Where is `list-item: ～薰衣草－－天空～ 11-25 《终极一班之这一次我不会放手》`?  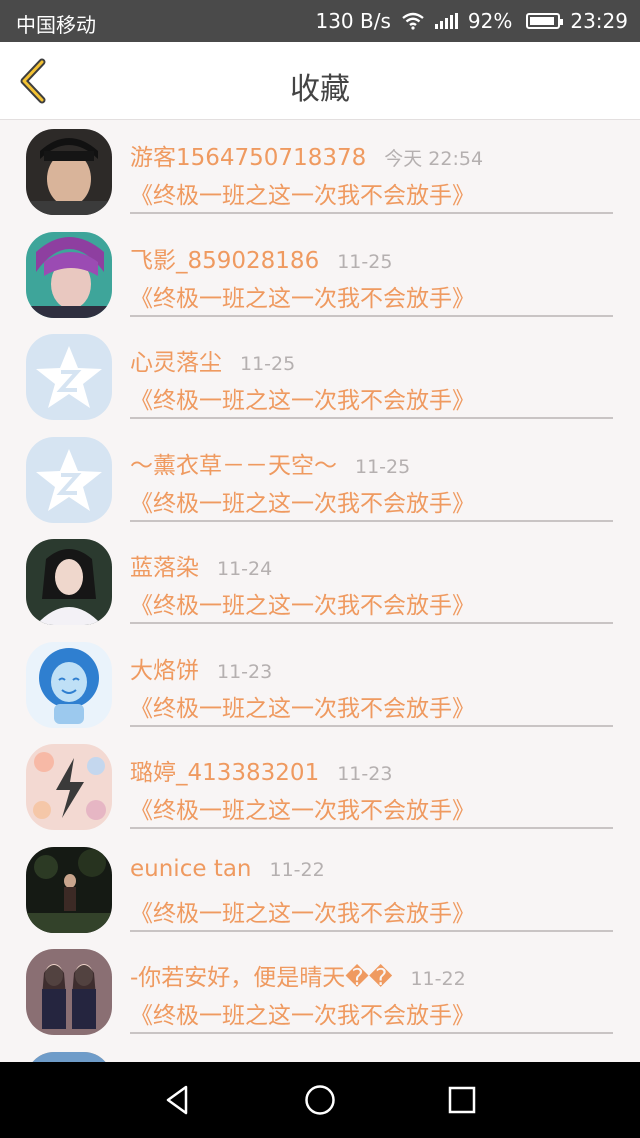
list-item: ～薰衣草－－天空～ 11-25 《终极一班之这一次我不会放手》 is located at coordinates (320, 480).